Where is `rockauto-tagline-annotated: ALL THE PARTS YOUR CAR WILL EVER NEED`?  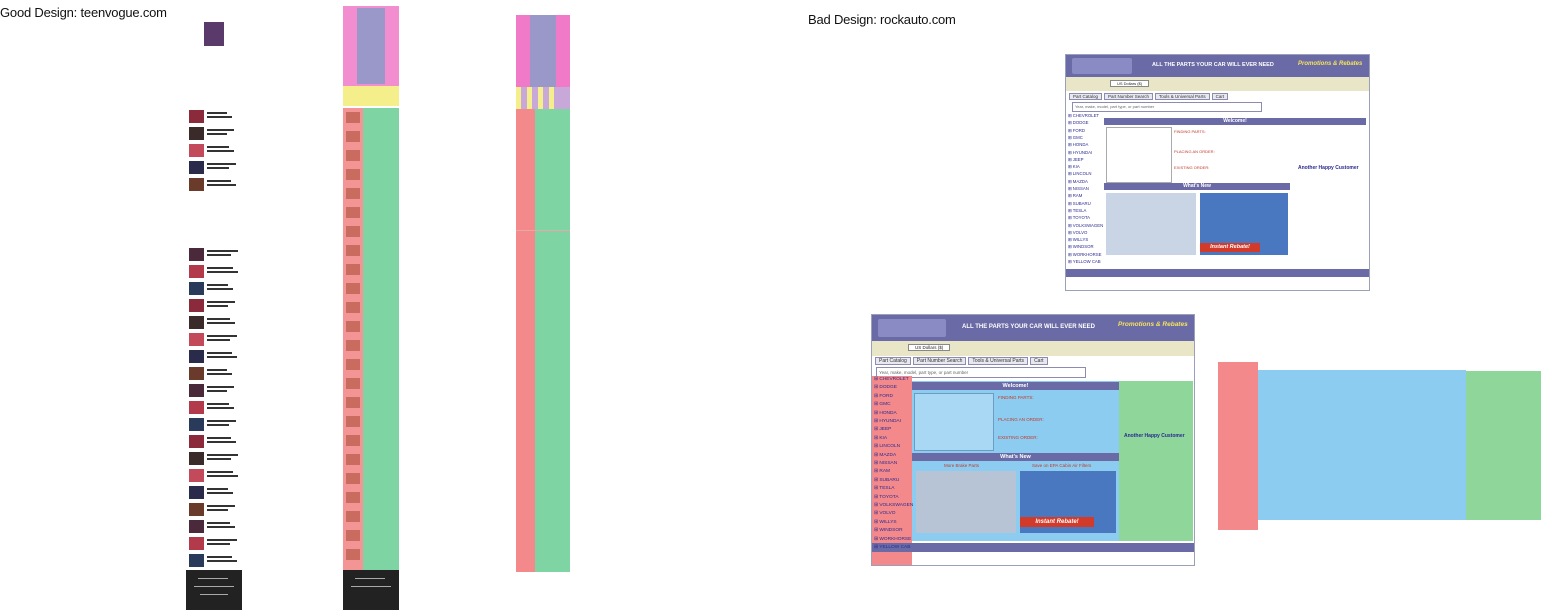 rockauto-tagline-annotated: ALL THE PARTS YOUR CAR WILL EVER NEED is located at coordinates (1028, 327).